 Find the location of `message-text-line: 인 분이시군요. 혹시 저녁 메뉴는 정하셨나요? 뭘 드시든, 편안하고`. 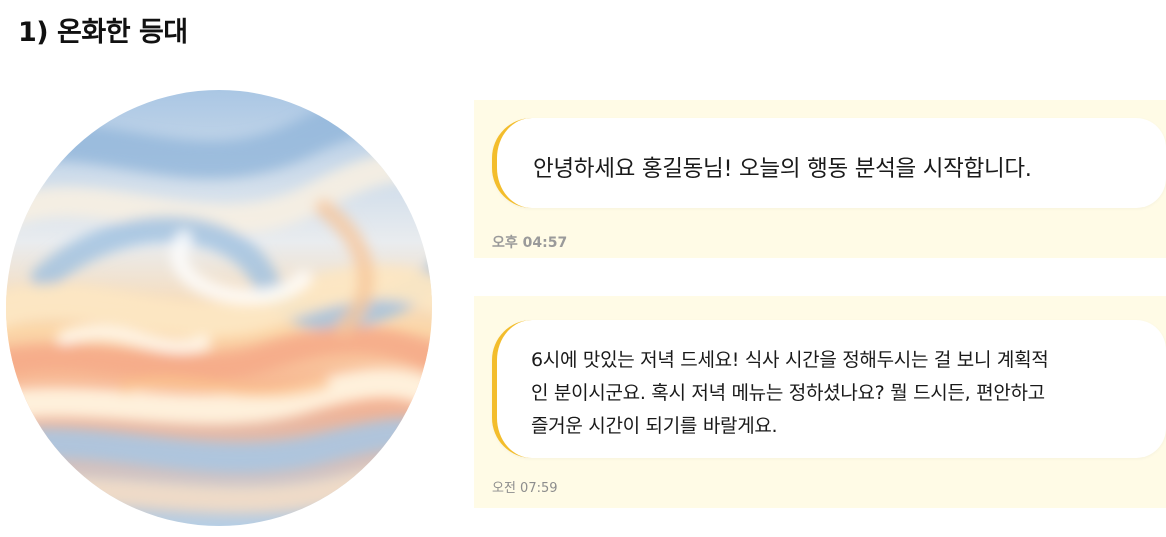

message-text-line: 인 분이시군요. 혹시 저녁 메뉴는 정하셨나요? 뭘 드시든, 편안하고 is located at coordinates (788, 393).